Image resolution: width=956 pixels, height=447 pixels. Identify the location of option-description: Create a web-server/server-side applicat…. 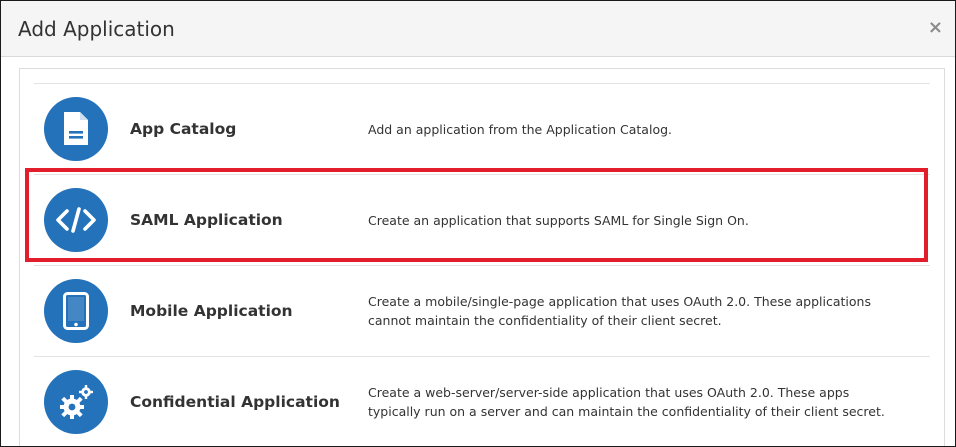
(626, 402).